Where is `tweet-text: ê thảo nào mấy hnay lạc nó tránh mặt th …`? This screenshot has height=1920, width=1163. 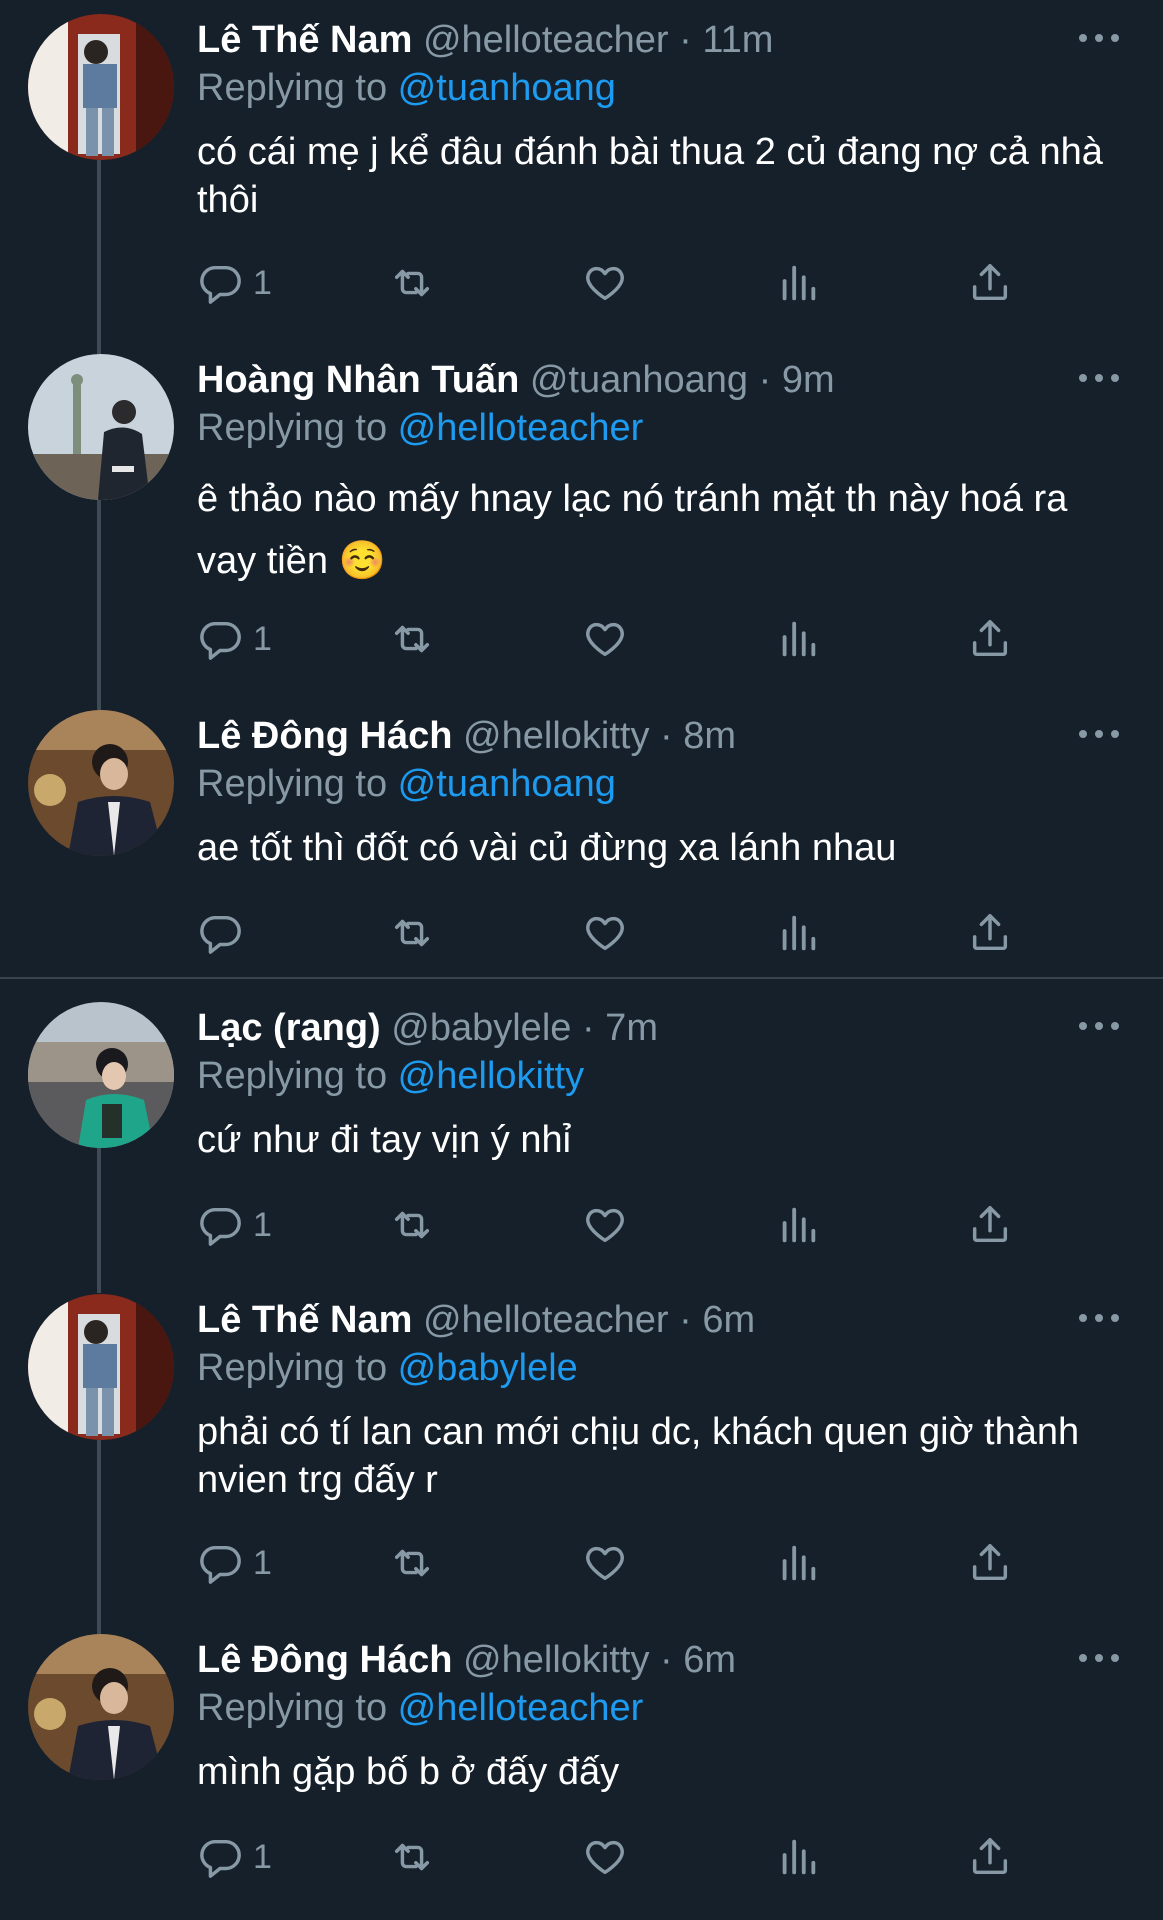
tweet-text: ê thảo nào mấy hnay lạc nó tránh mặt th … is located at coordinates (632, 530).